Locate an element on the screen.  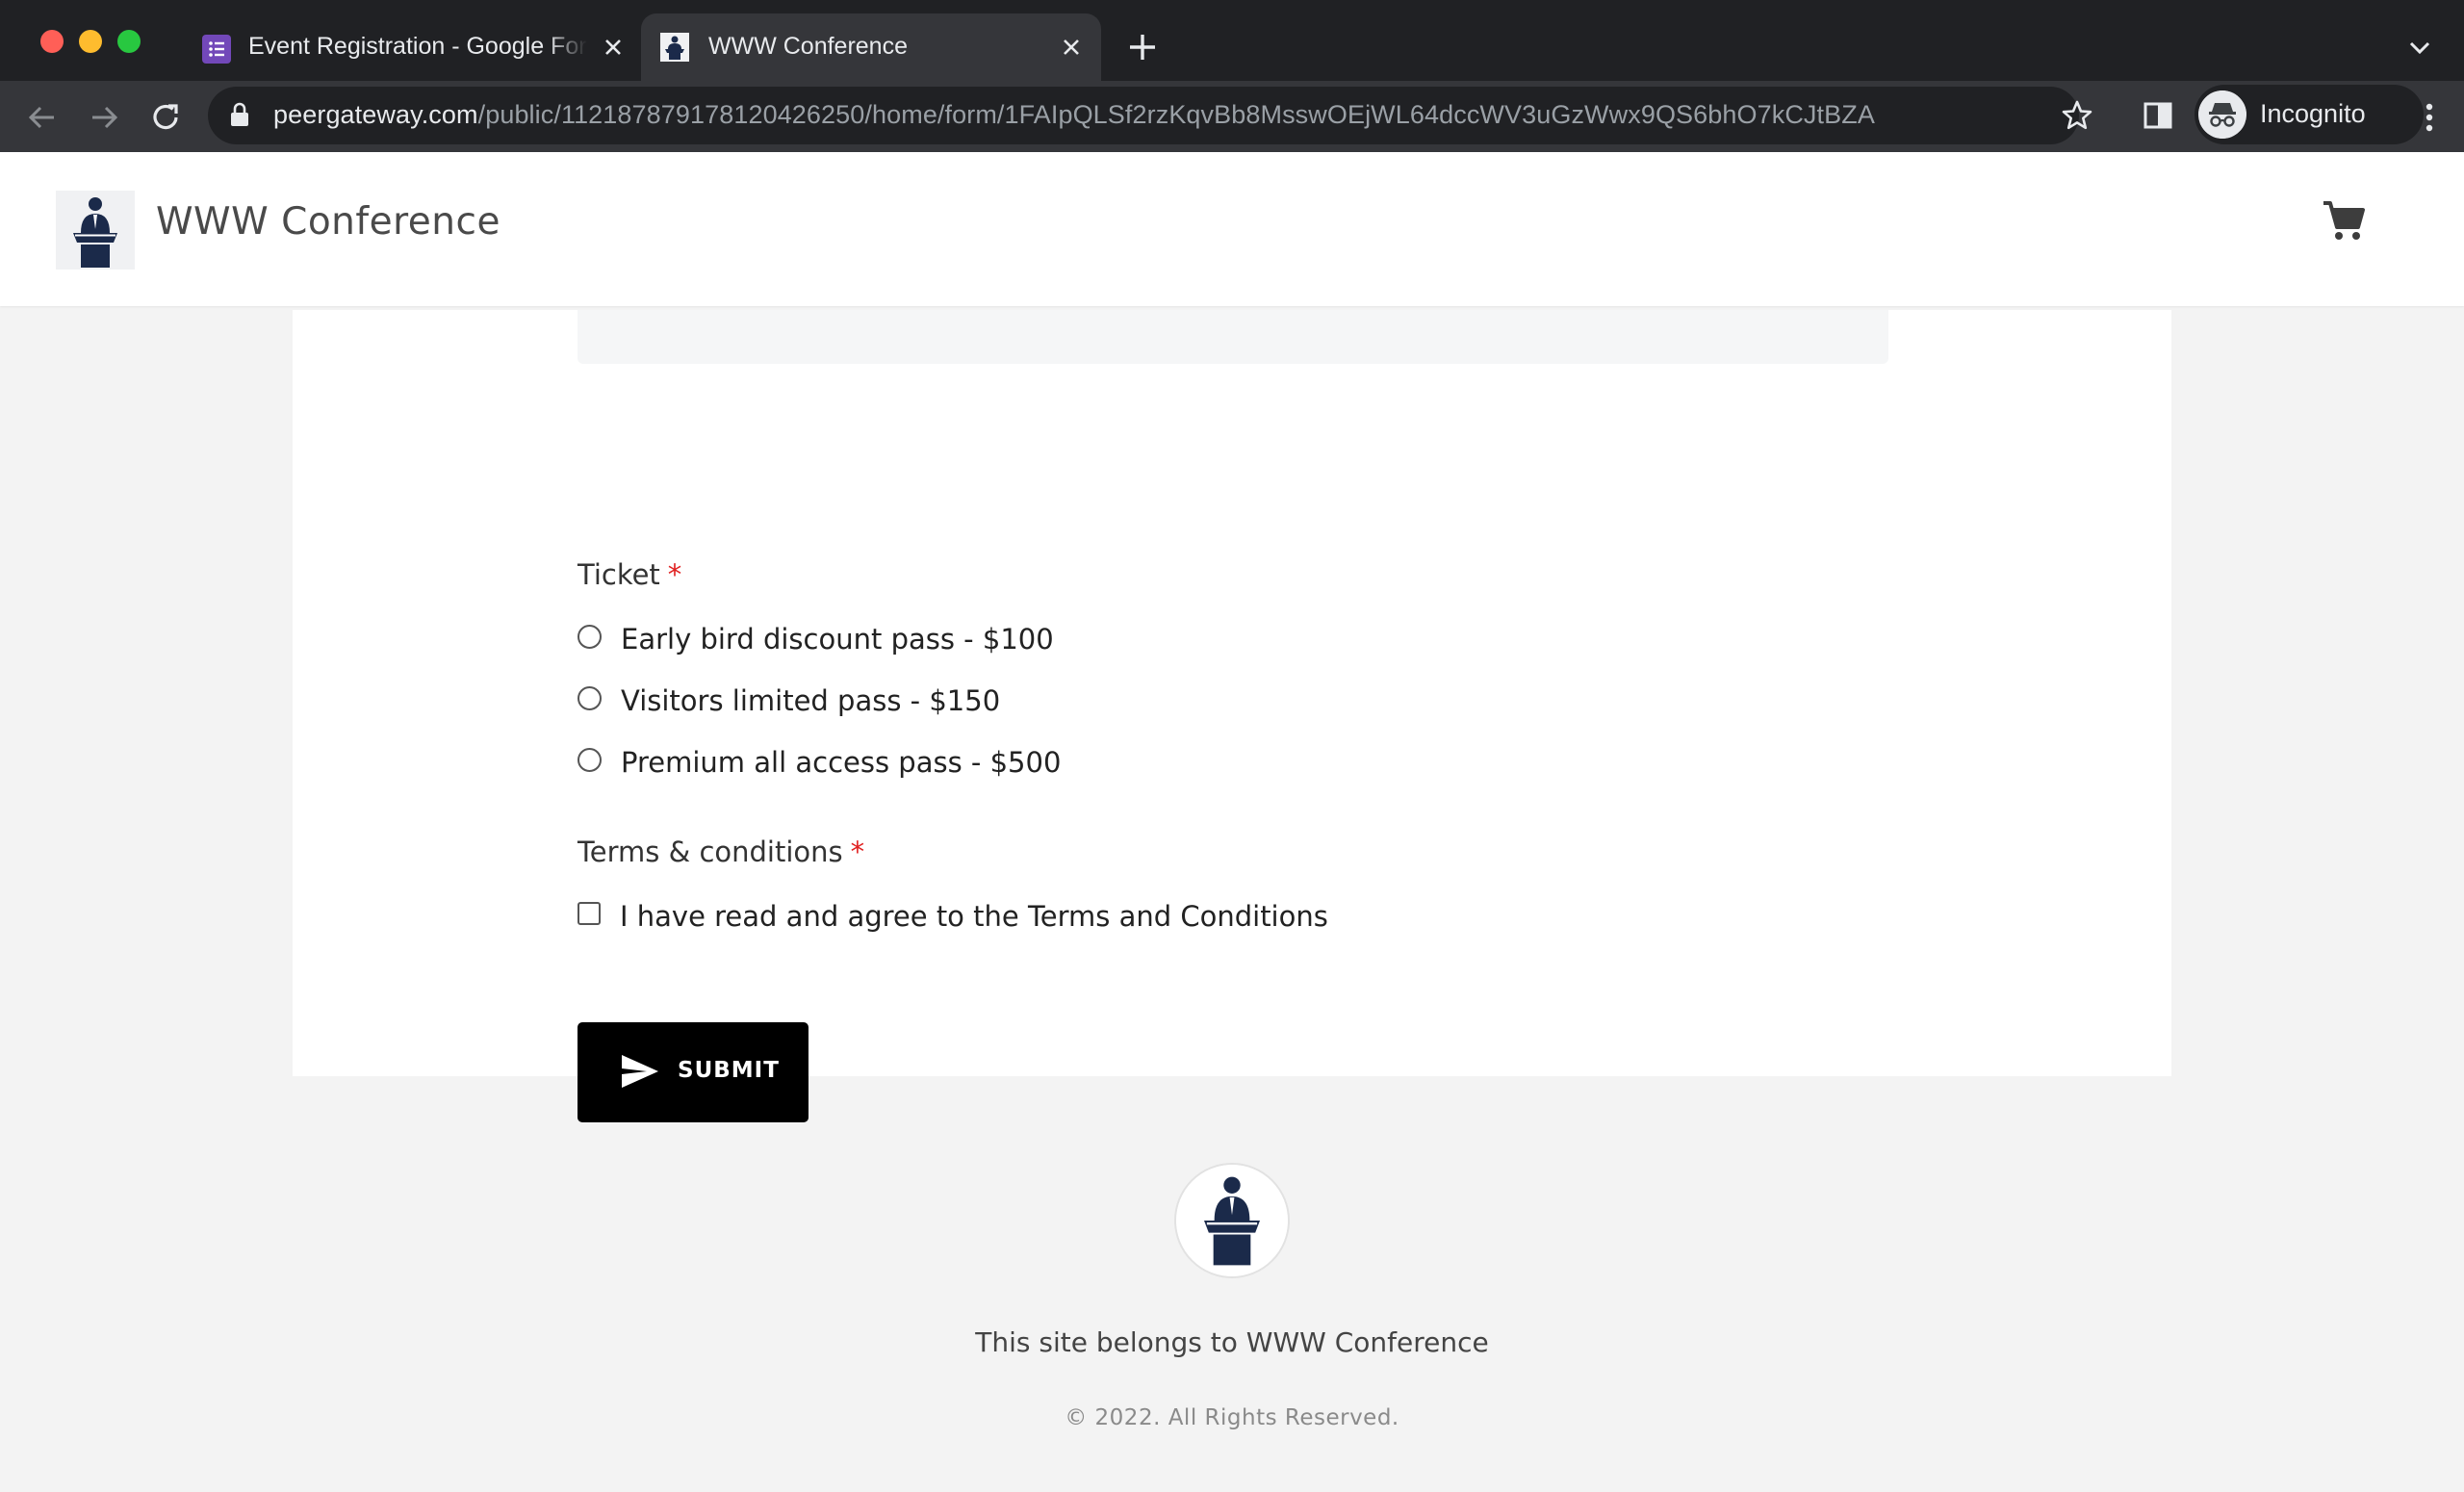
send-icon is located at coordinates (640, 1071).